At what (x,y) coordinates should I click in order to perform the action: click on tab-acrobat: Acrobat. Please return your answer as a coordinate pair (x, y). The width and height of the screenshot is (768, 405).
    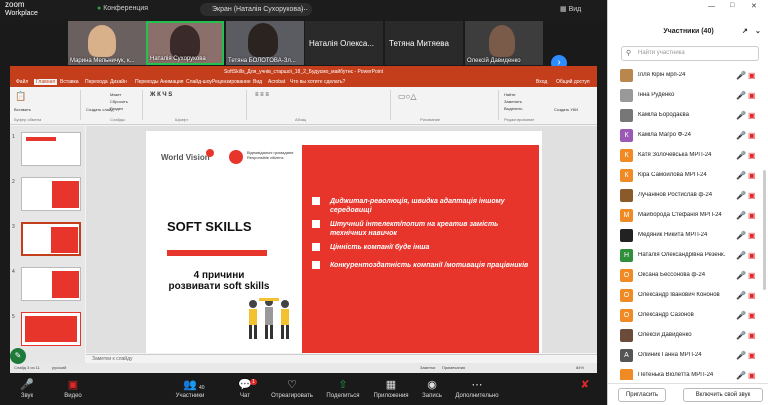
    Looking at the image, I should click on (276, 82).